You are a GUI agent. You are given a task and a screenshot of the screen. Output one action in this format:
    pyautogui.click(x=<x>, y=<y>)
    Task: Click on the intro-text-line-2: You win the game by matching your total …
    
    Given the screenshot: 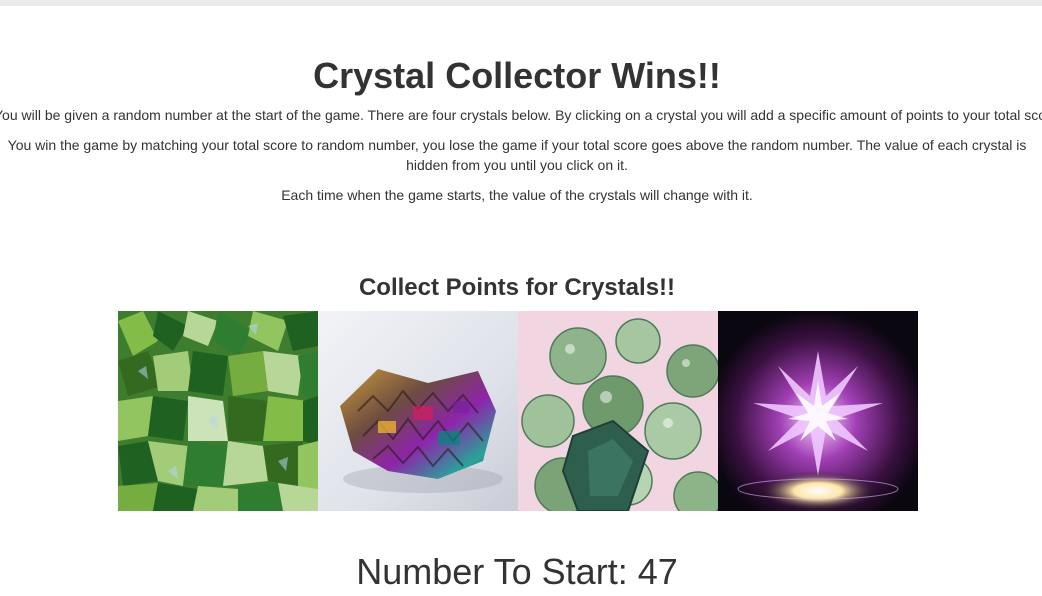 What is the action you would take?
    pyautogui.click(x=517, y=155)
    